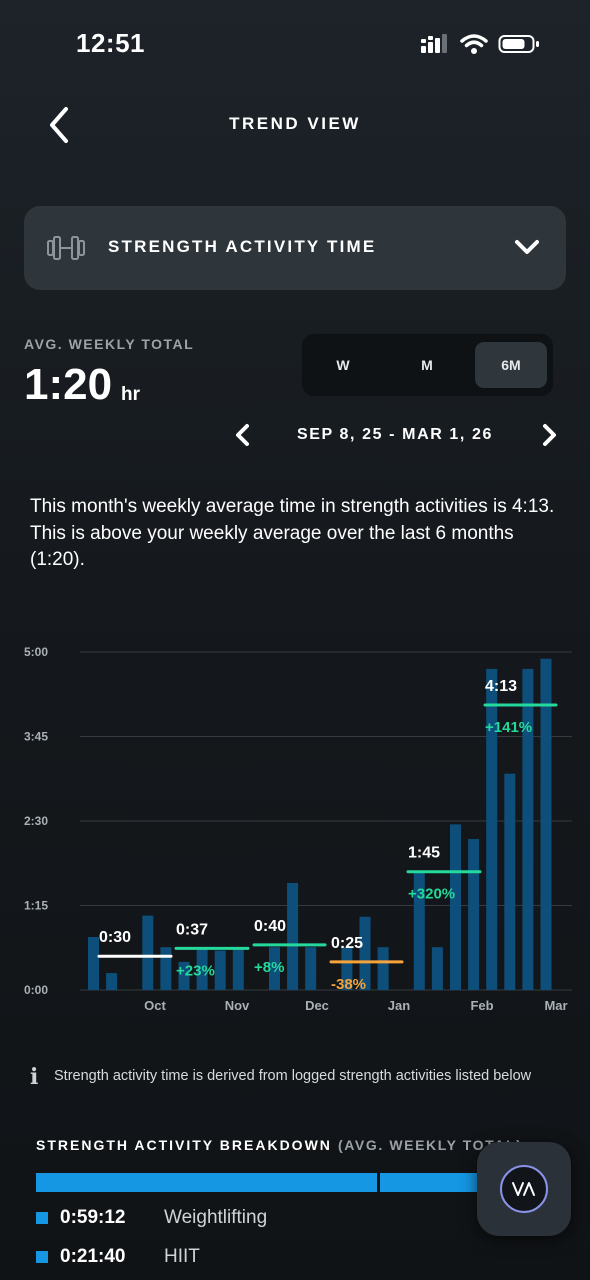 This screenshot has width=590, height=1280. What do you see at coordinates (399, 1005) in the screenshot?
I see `x-tick-label: Jan` at bounding box center [399, 1005].